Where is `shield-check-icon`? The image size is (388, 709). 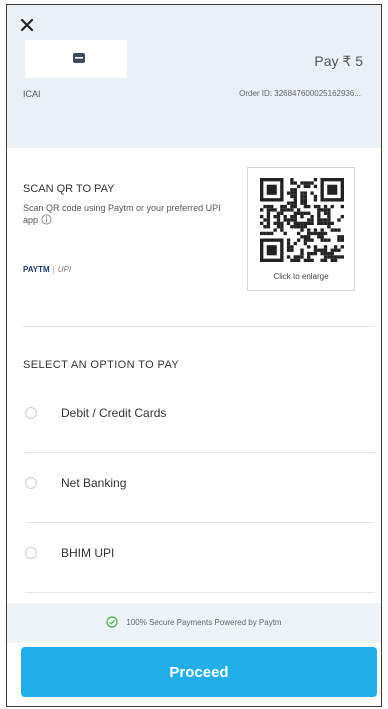
shield-check-icon is located at coordinates (112, 622).